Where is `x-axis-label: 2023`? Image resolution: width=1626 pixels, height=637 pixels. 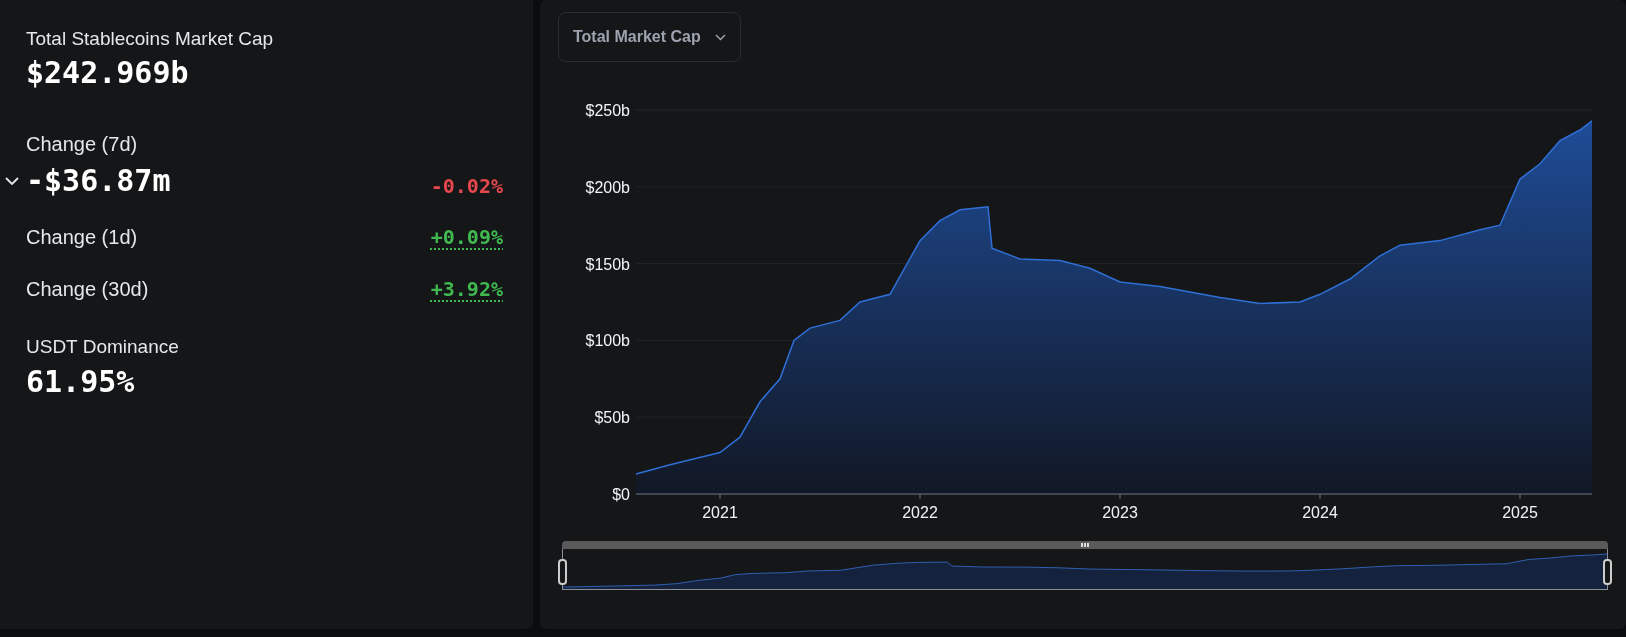 x-axis-label: 2023 is located at coordinates (1120, 512).